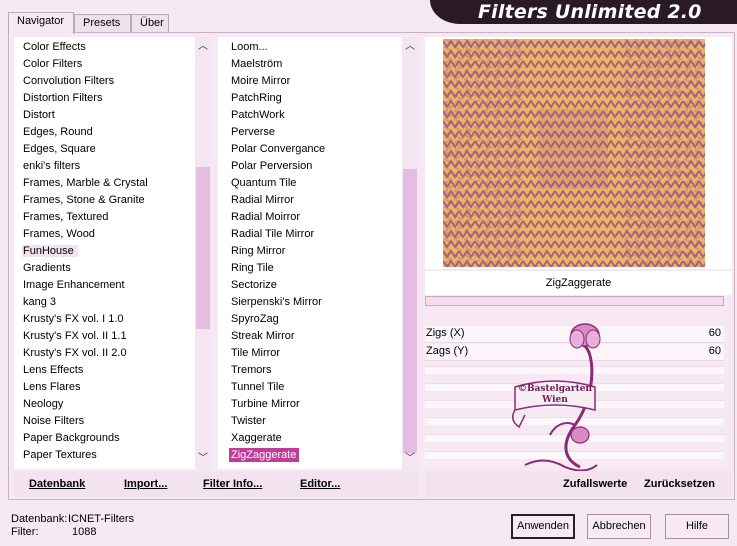  Describe the element at coordinates (104, 387) in the screenshot. I see `list-item: Lens Flares` at that location.